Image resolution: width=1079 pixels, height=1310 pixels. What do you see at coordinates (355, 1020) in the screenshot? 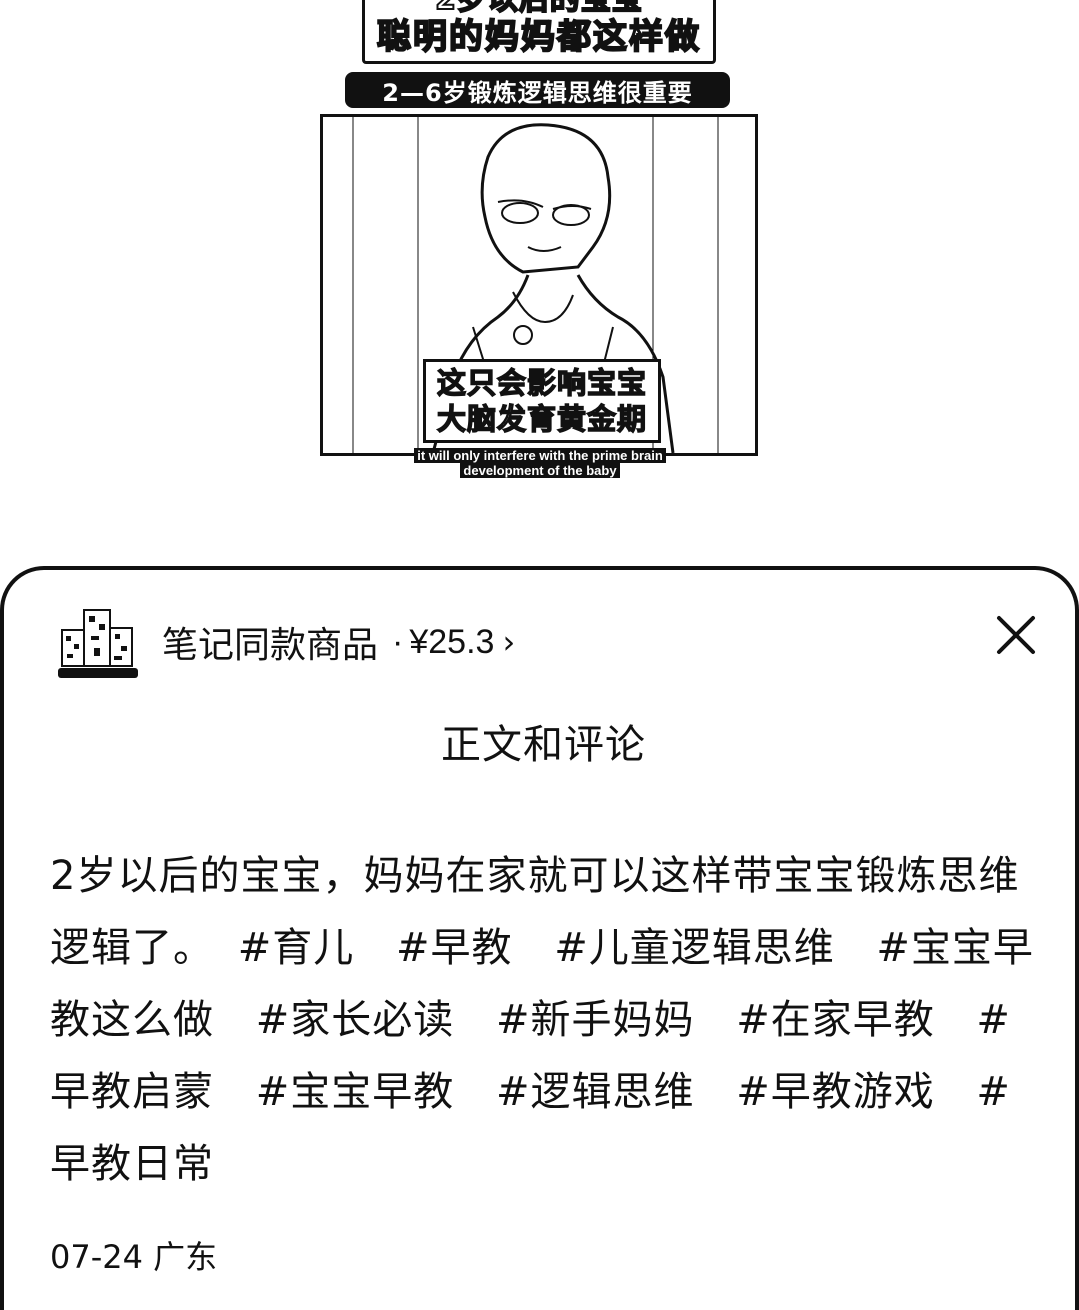
I see `hashtag-link: #家长必读` at bounding box center [355, 1020].